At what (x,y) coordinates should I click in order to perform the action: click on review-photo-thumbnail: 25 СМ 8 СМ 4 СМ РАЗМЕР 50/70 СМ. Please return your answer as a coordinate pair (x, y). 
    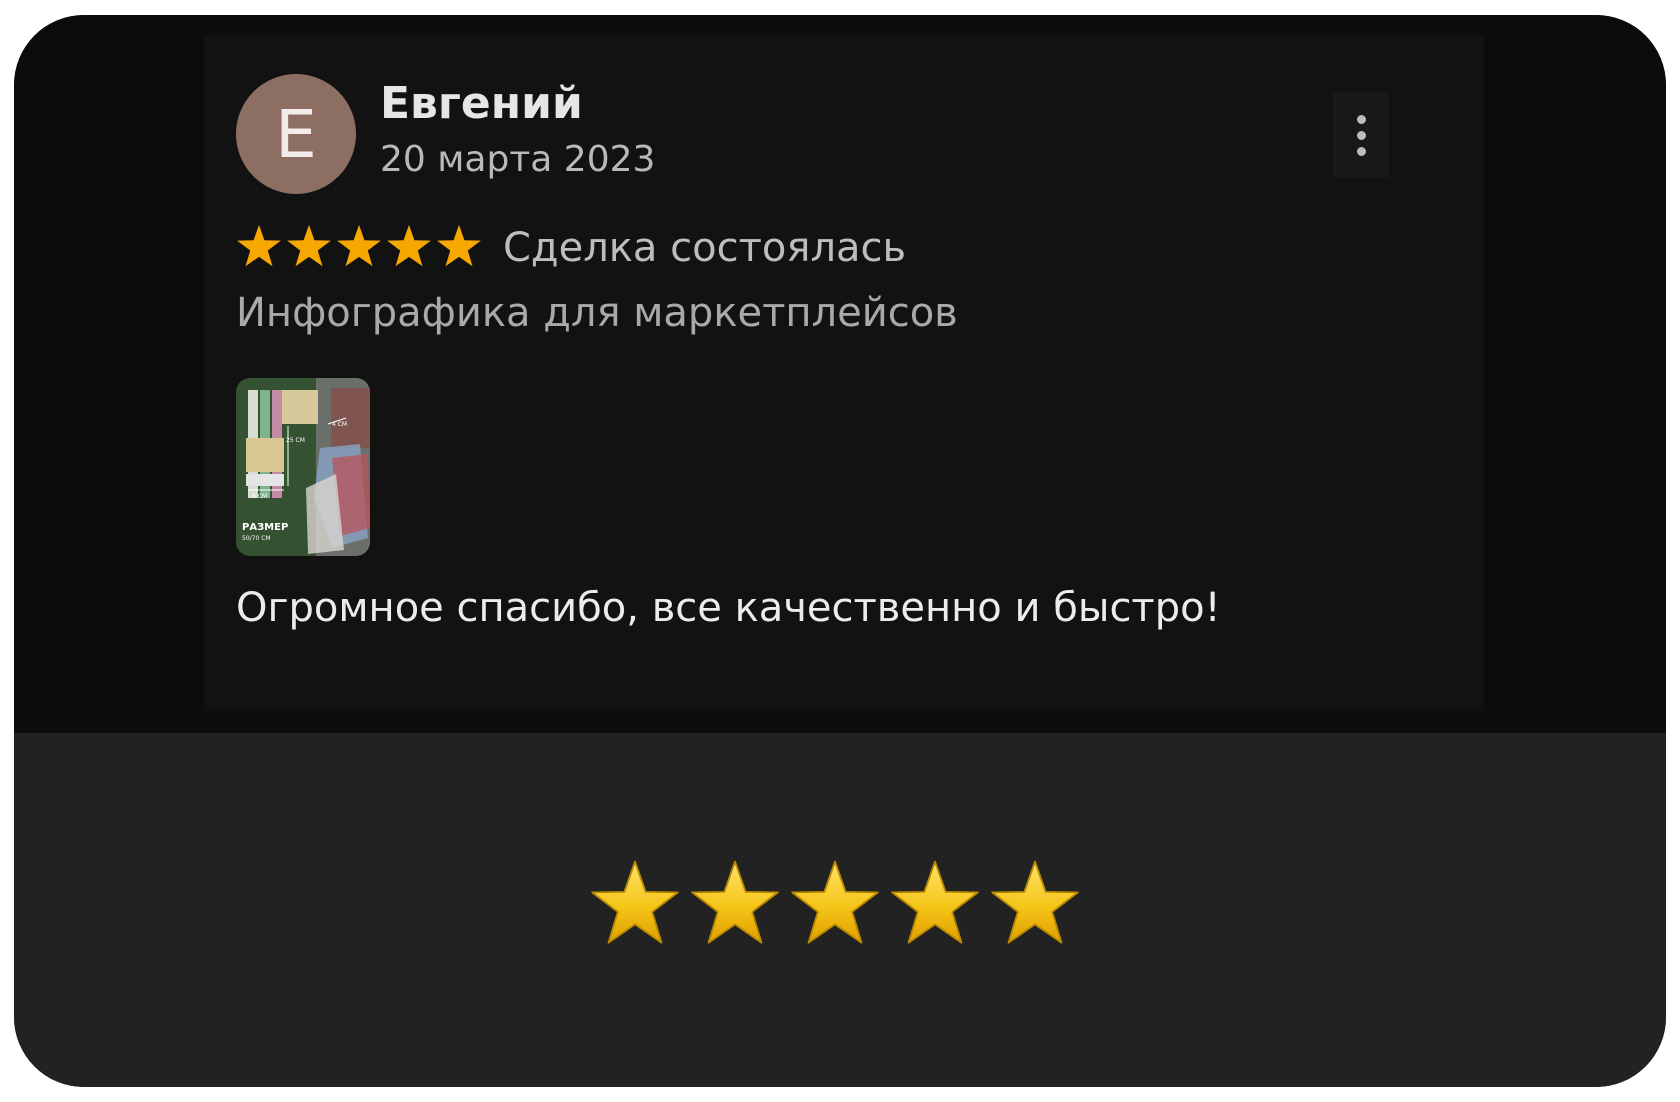
    Looking at the image, I should click on (303, 467).